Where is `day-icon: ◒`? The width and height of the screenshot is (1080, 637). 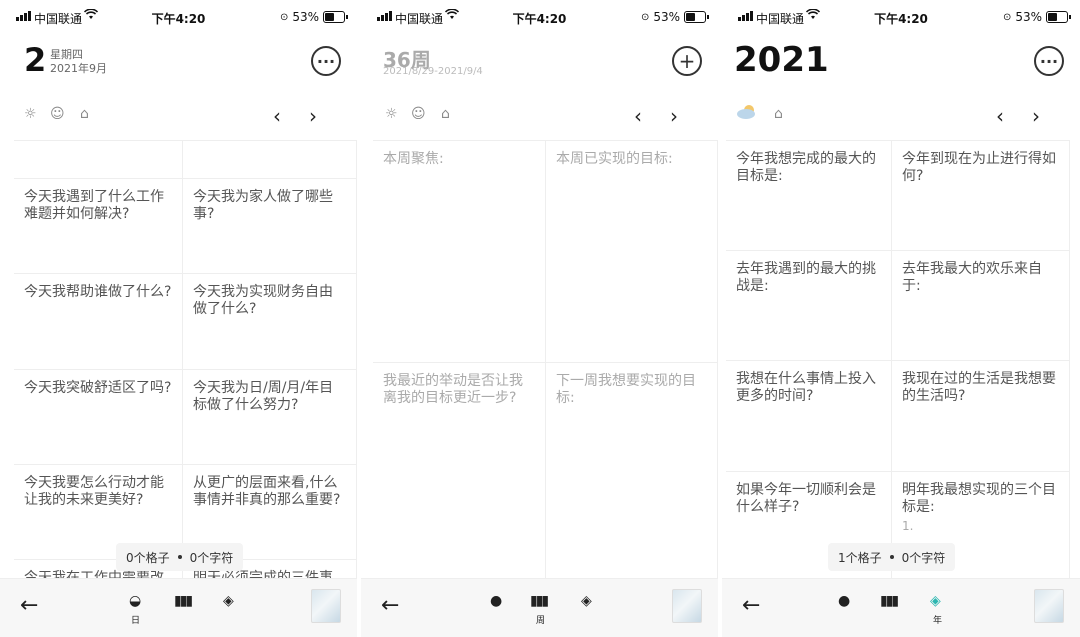
day-icon: ◒ is located at coordinates (135, 601).